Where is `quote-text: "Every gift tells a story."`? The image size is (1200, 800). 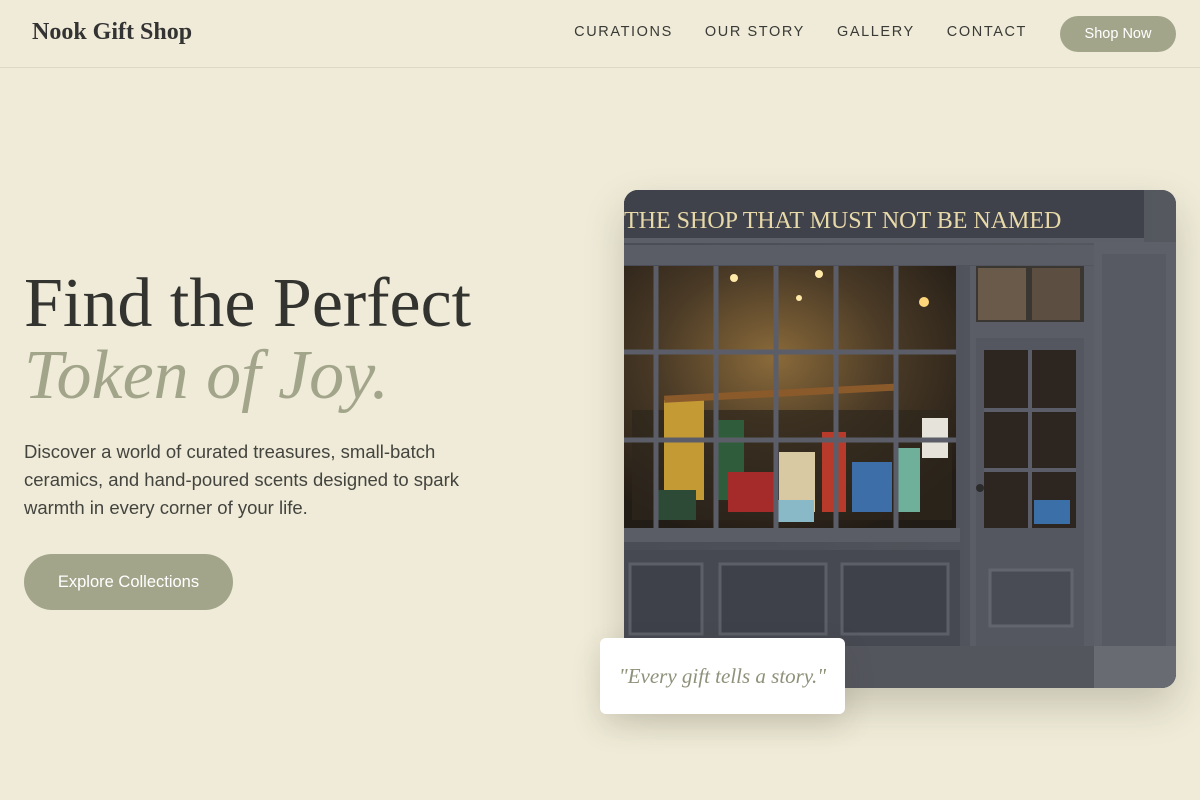 quote-text: "Every gift tells a story." is located at coordinates (722, 675).